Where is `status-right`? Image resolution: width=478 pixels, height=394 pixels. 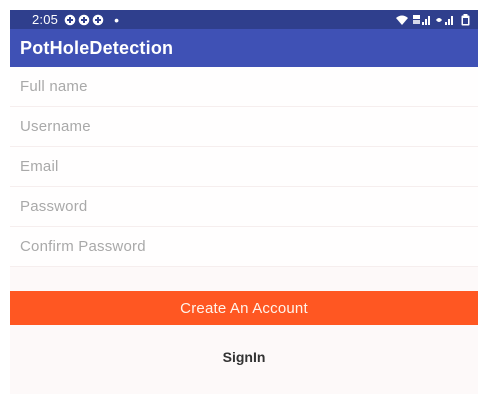
status-right is located at coordinates (432, 19).